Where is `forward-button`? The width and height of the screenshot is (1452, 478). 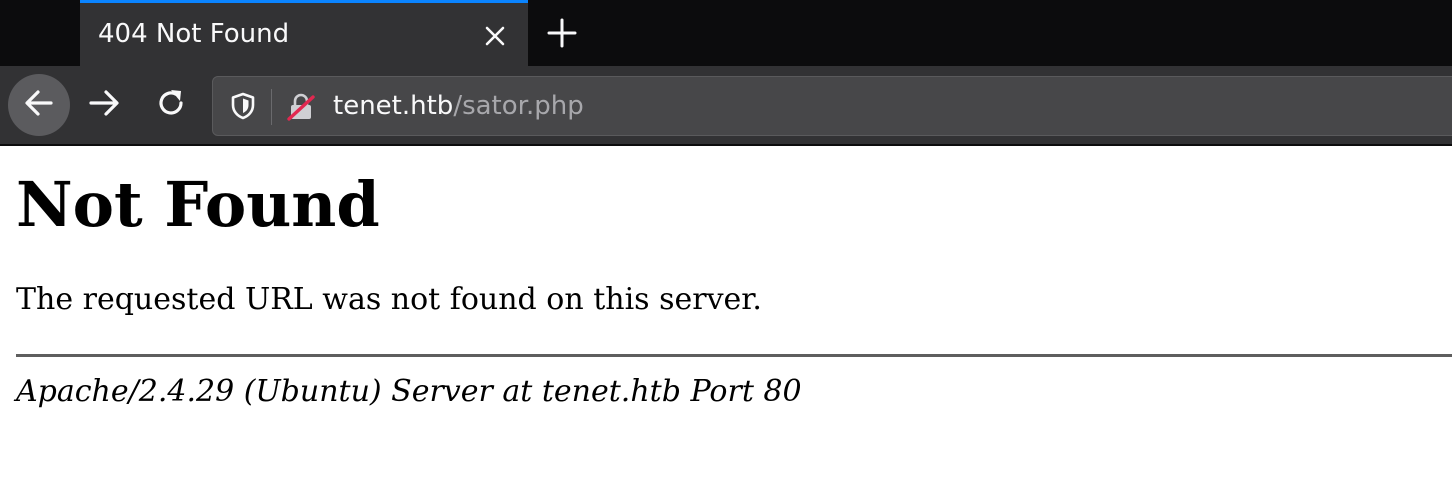 forward-button is located at coordinates (105, 105).